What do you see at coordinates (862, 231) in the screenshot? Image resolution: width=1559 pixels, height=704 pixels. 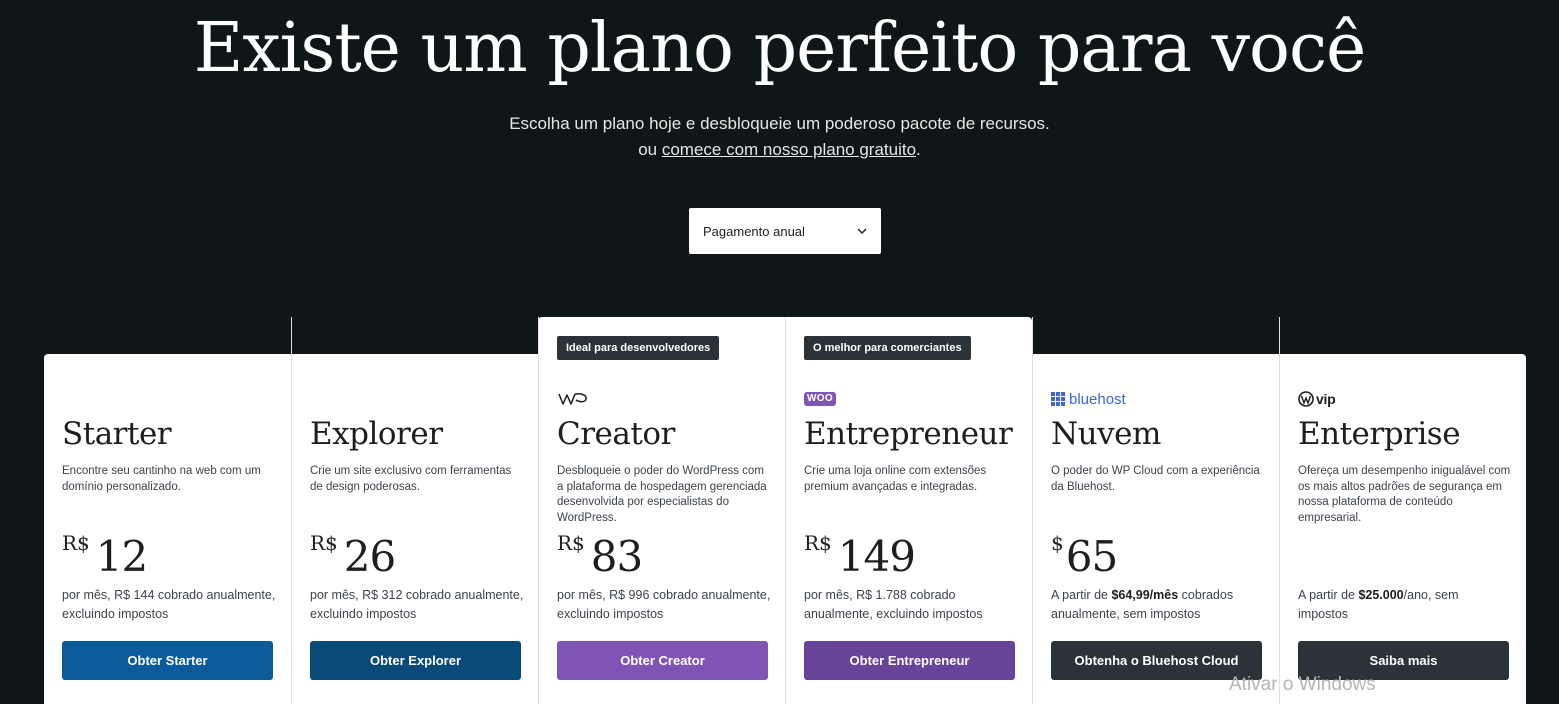 I see `chevron-down-icon` at bounding box center [862, 231].